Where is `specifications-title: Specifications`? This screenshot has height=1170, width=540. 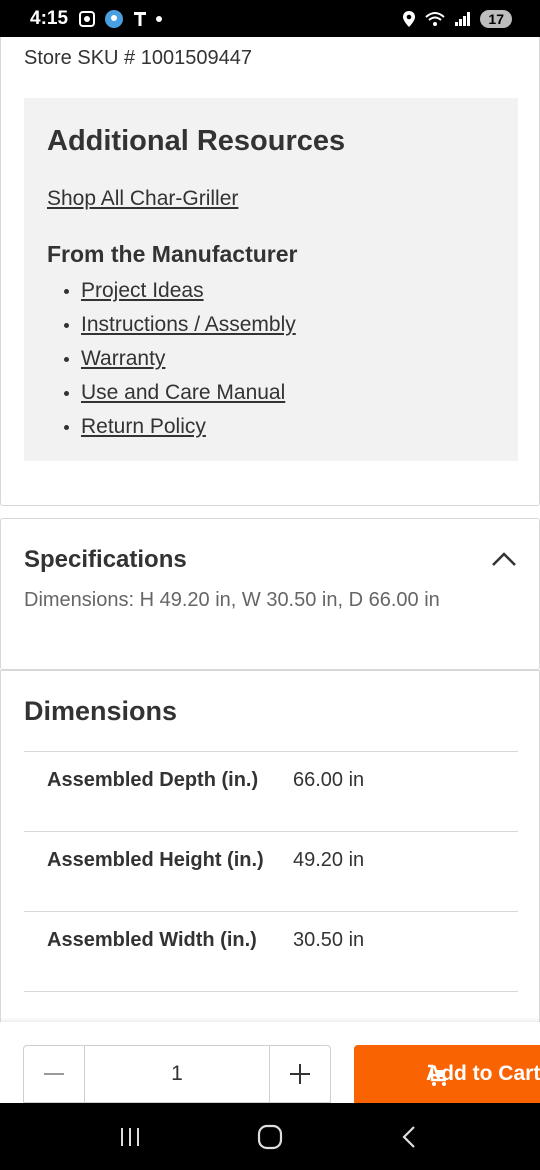
specifications-title: Specifications is located at coordinates (105, 559).